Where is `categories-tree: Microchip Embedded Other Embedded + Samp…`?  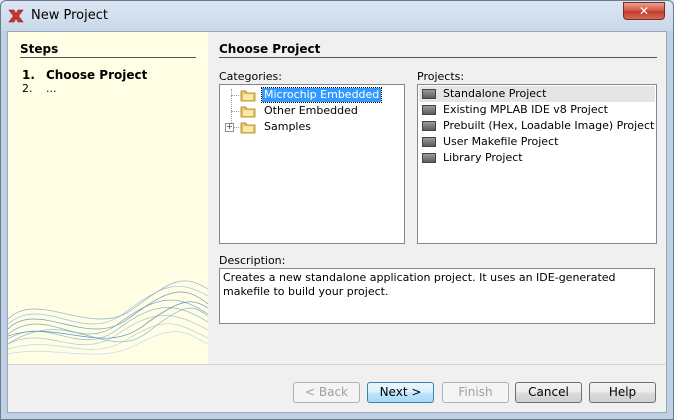 categories-tree: Microchip Embedded Other Embedded + Samp… is located at coordinates (312, 164).